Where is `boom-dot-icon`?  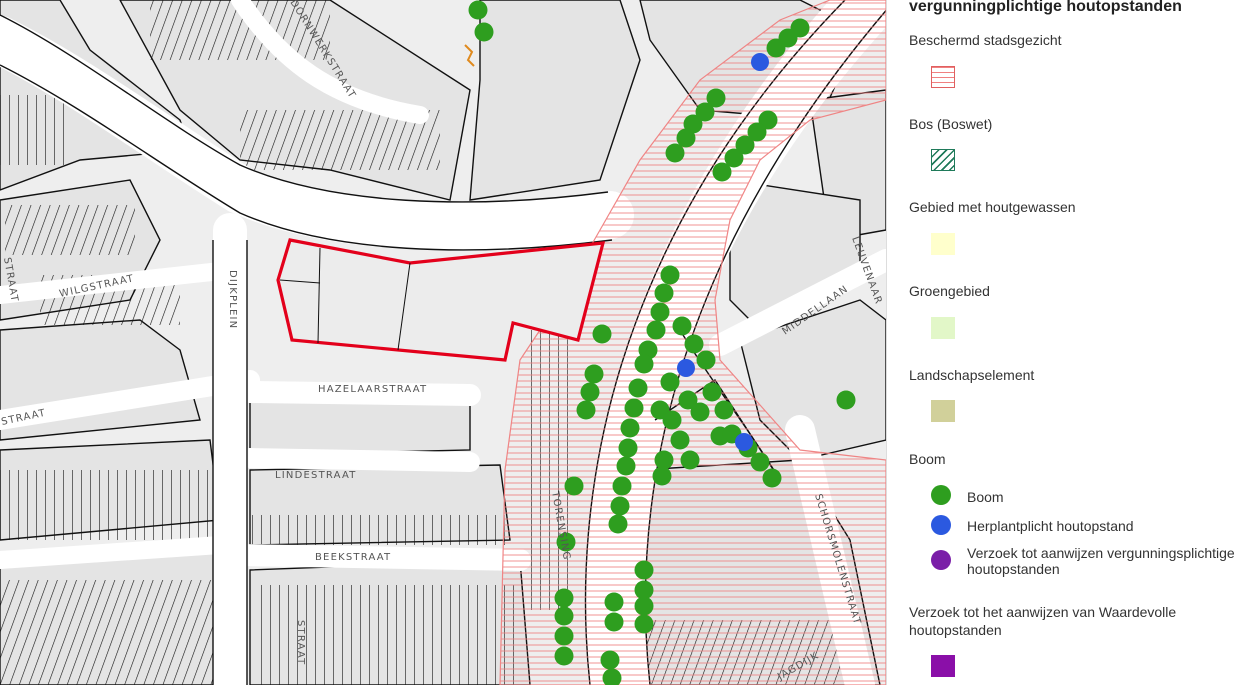
boom-dot-icon is located at coordinates (941, 495).